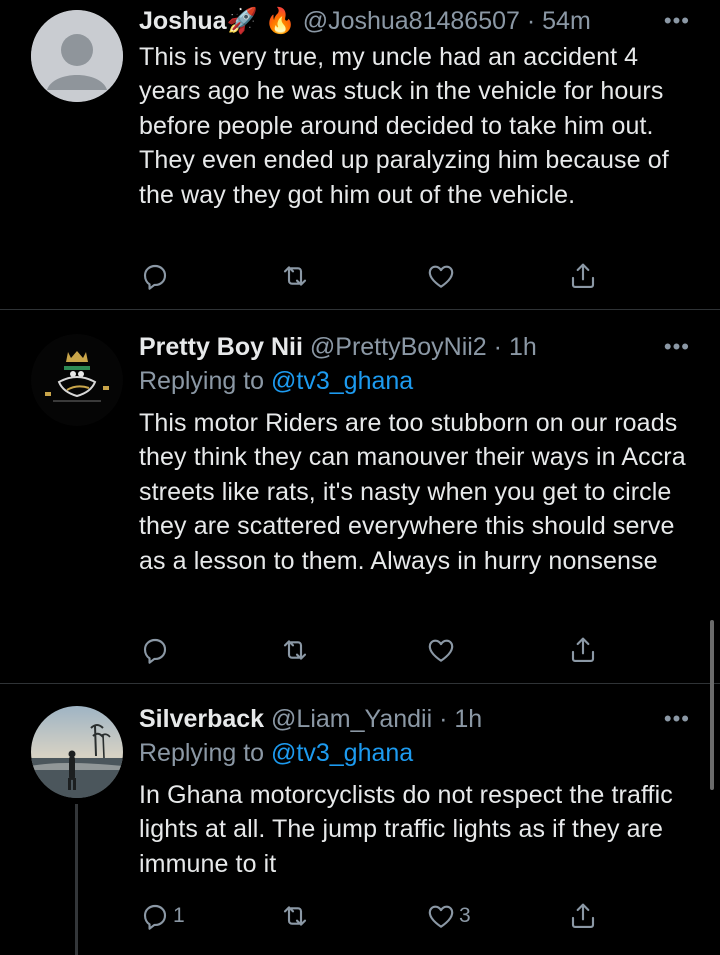 The height and width of the screenshot is (955, 720). Describe the element at coordinates (566, 21) in the screenshot. I see `timestamp: 54m` at that location.